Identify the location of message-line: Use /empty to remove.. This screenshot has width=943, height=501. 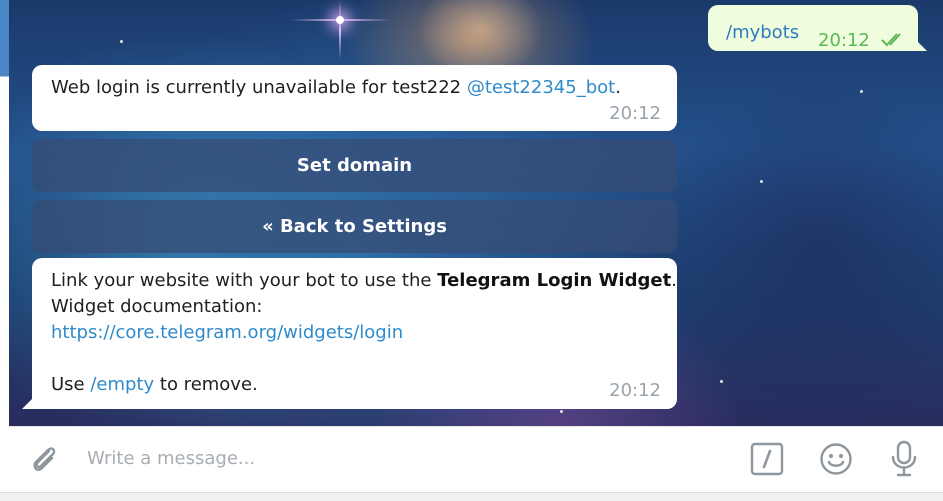
(154, 385).